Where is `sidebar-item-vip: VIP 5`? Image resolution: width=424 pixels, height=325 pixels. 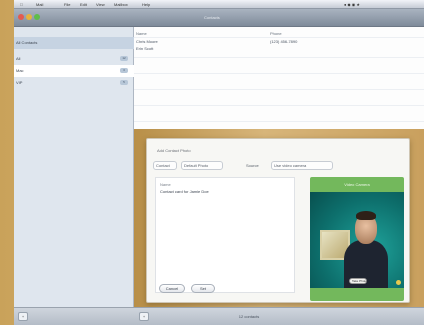 sidebar-item-vip: VIP 5 is located at coordinates (74, 83).